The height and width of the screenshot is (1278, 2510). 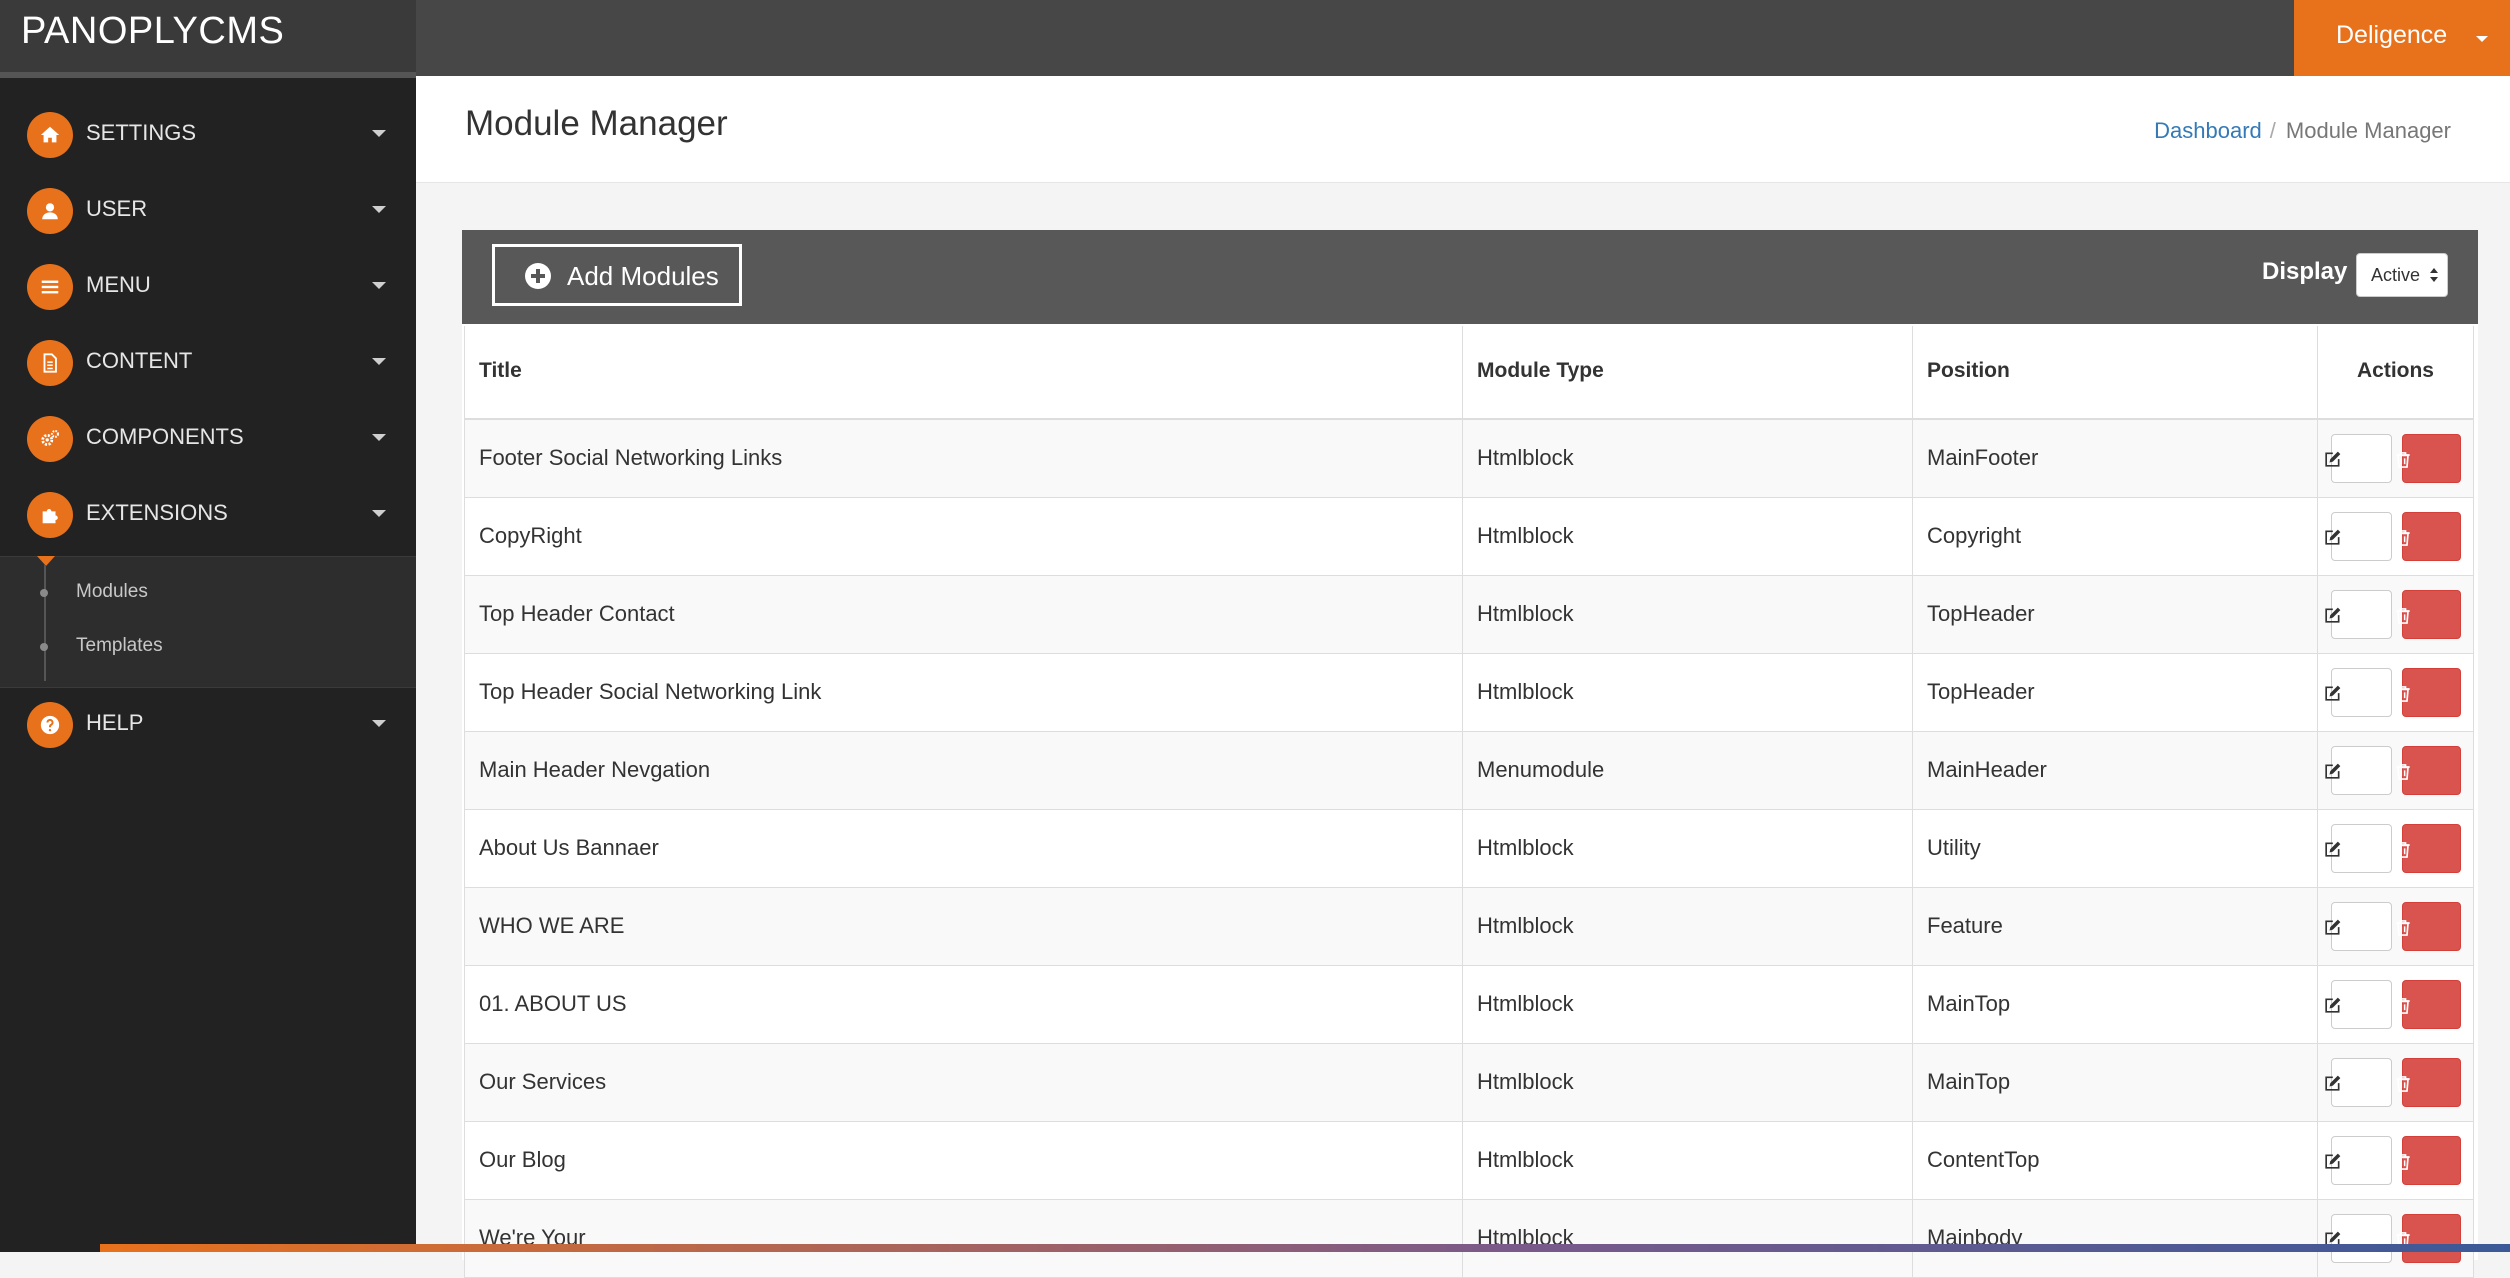 What do you see at coordinates (1981, 691) in the screenshot?
I see `module-position: TopHeader` at bounding box center [1981, 691].